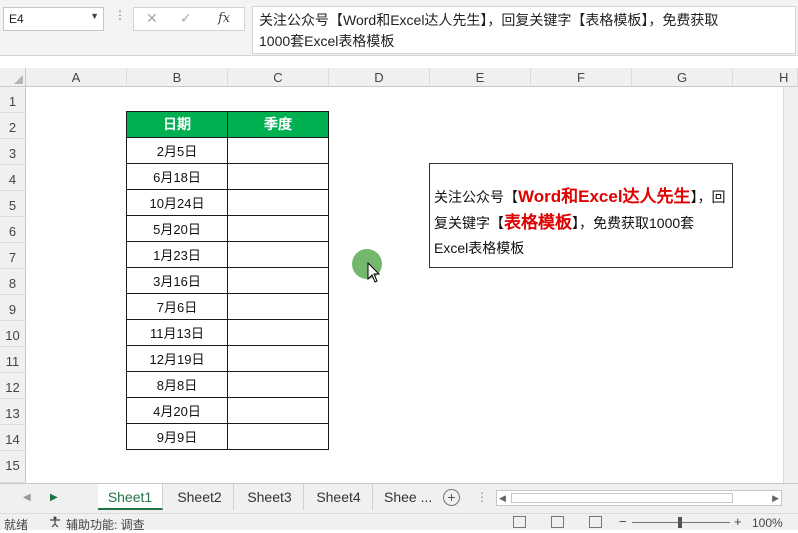 This screenshot has height=533, width=798. What do you see at coordinates (55, 522) in the screenshot?
I see `accessibility-icon` at bounding box center [55, 522].